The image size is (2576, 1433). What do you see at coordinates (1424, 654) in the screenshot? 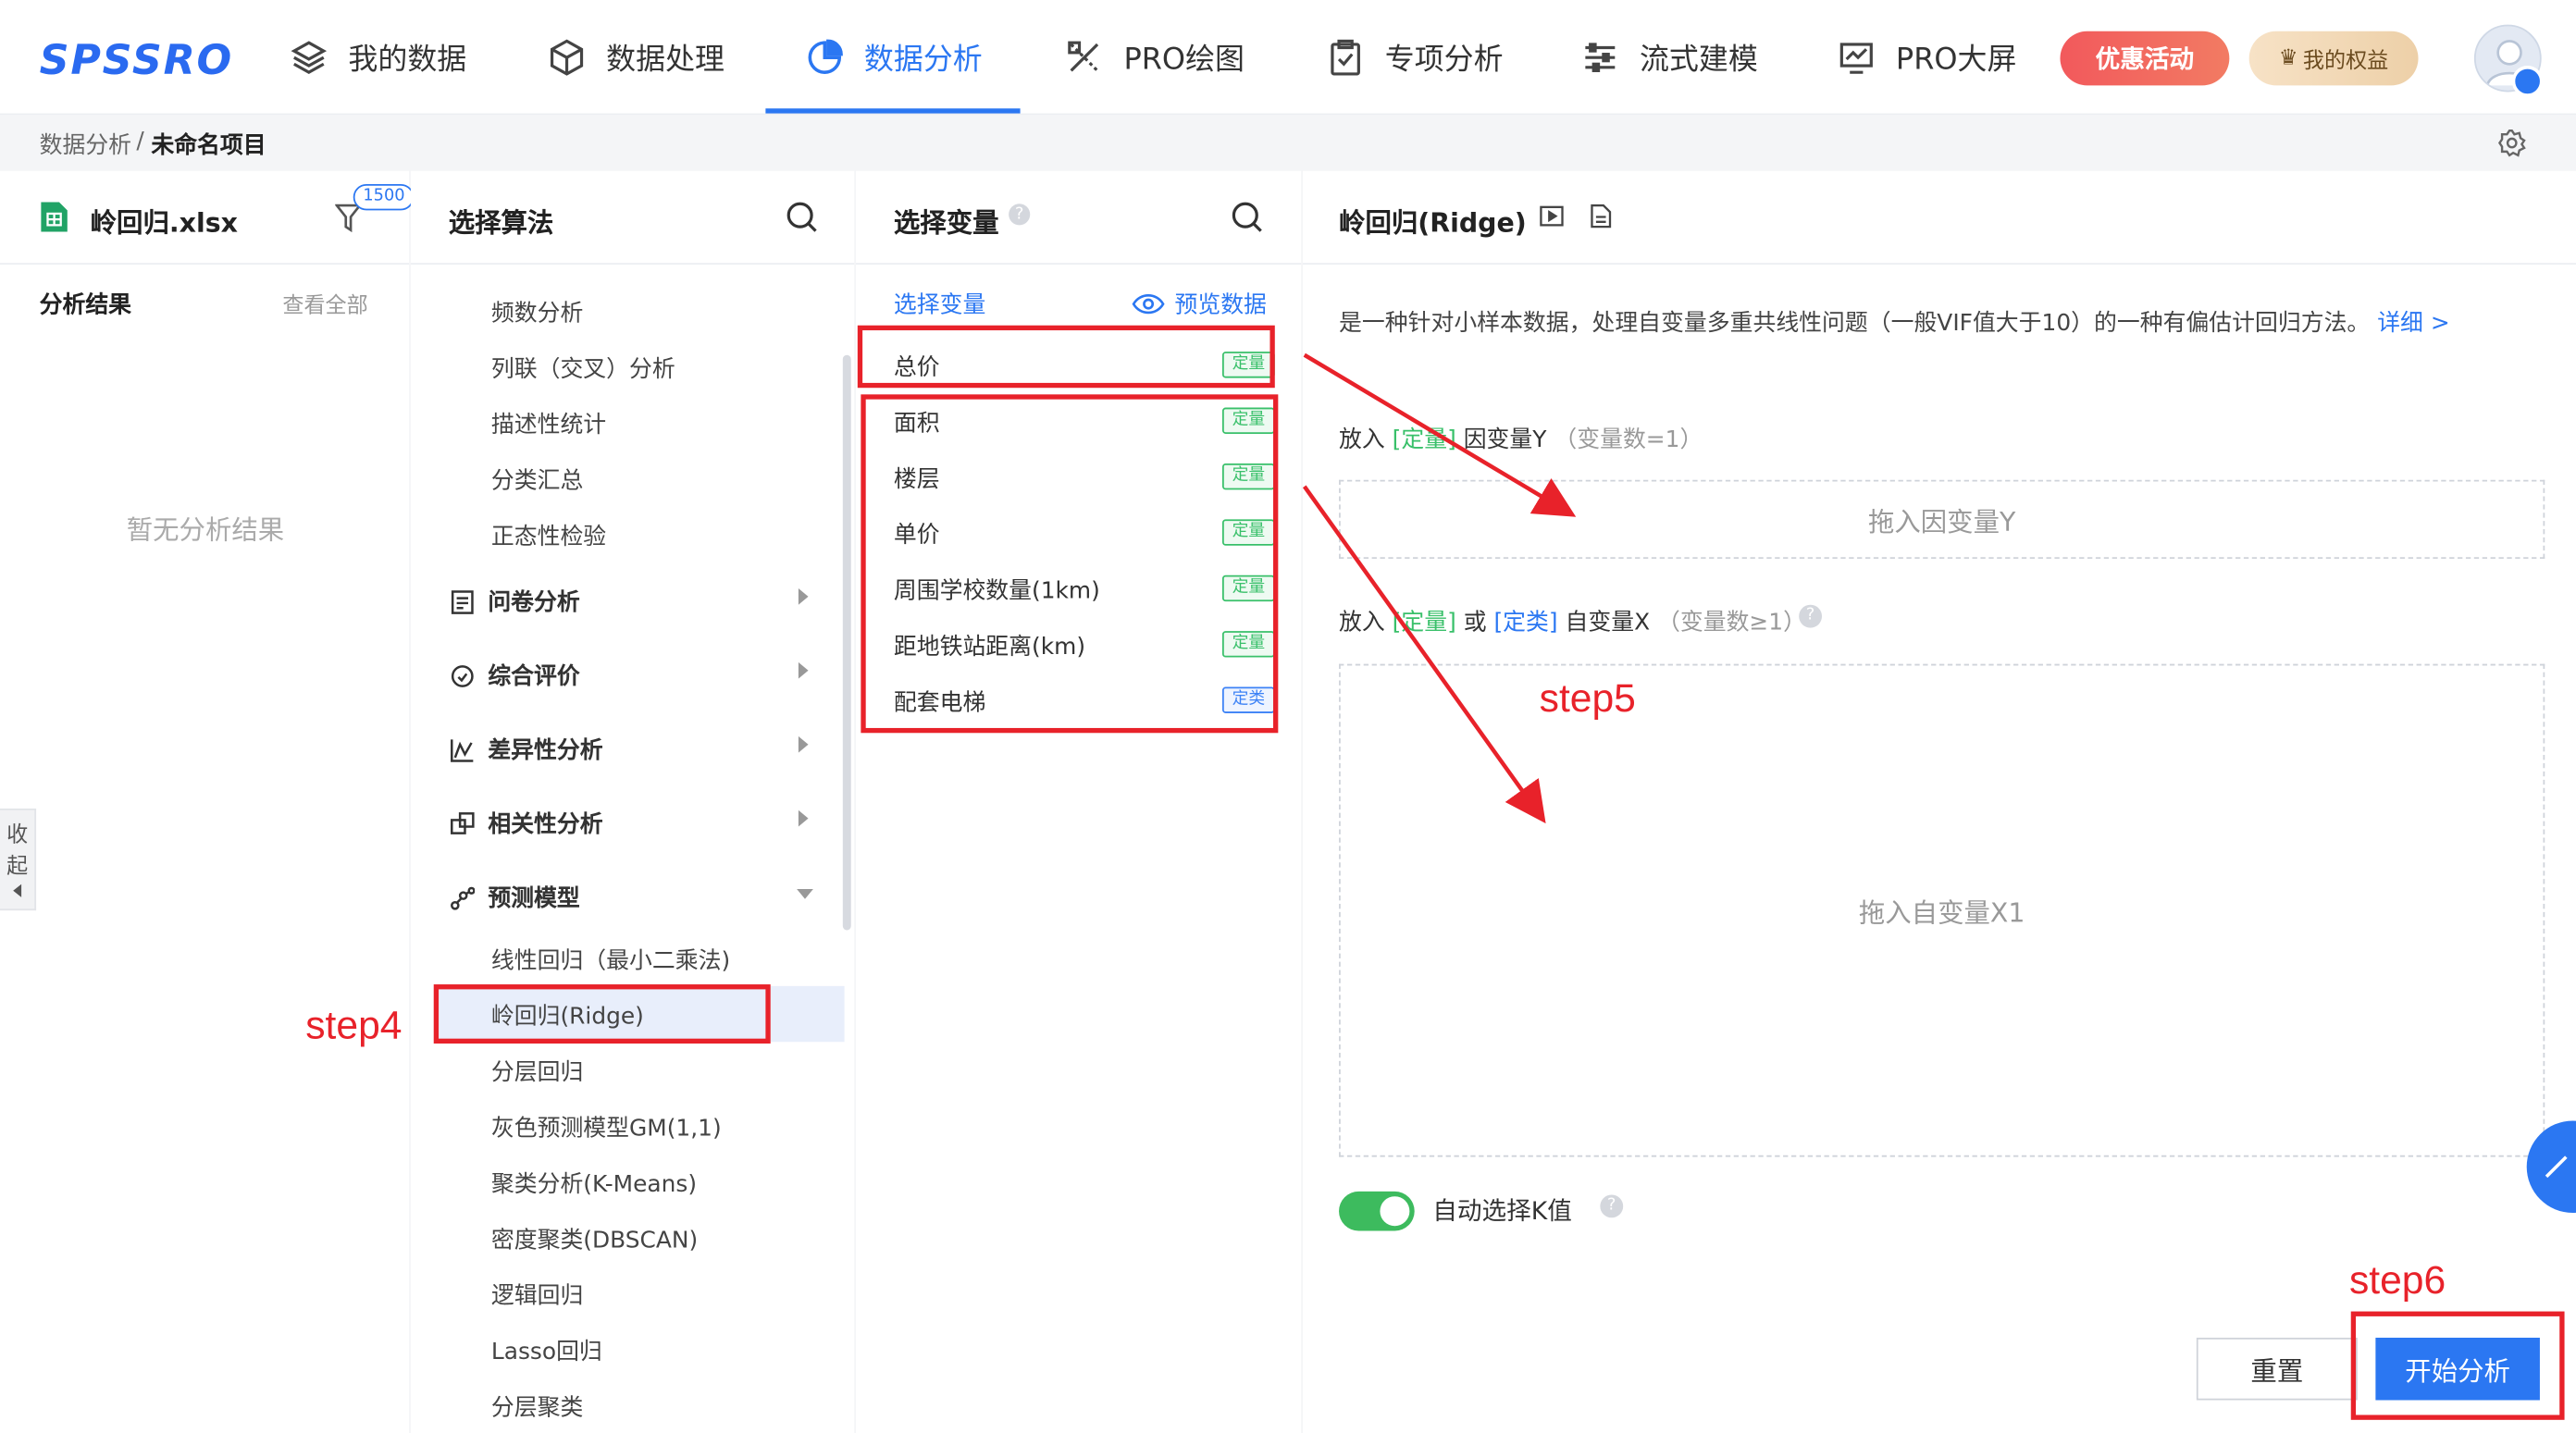
I see `arrow-to-x` at bounding box center [1424, 654].